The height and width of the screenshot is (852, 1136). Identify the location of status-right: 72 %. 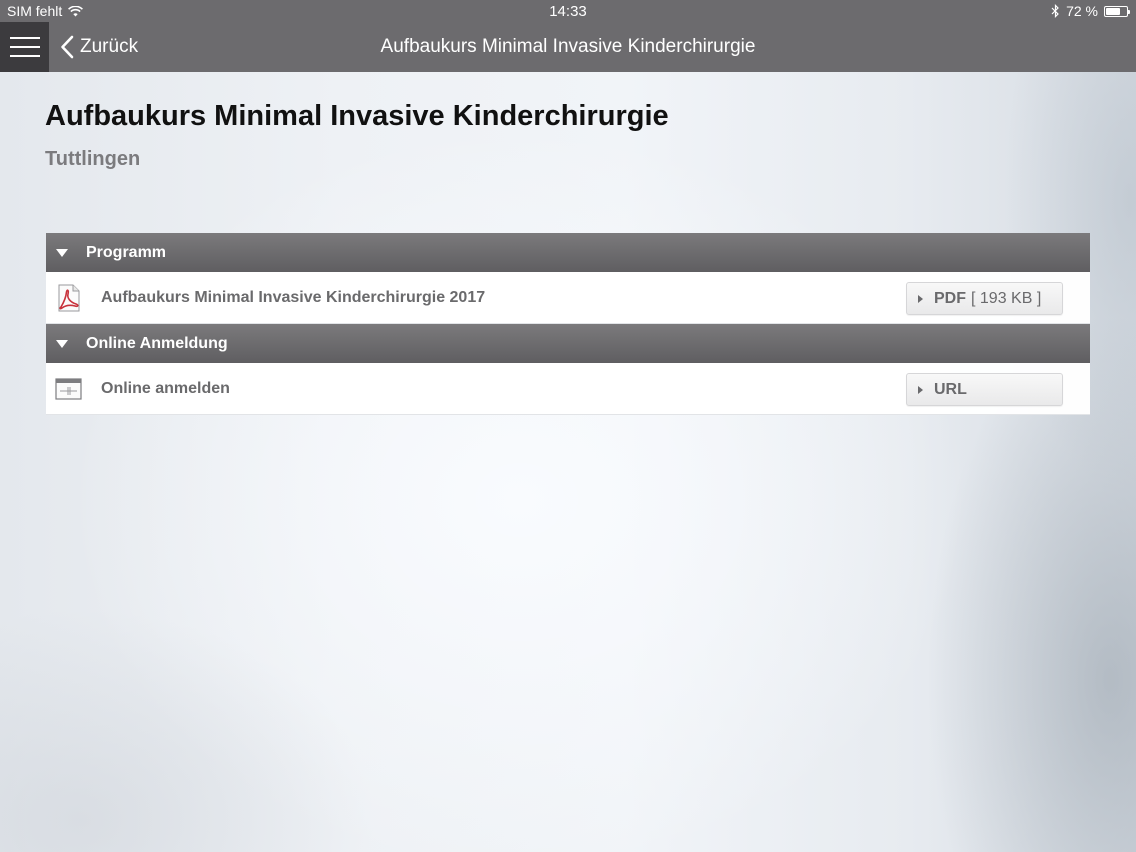
(1090, 11).